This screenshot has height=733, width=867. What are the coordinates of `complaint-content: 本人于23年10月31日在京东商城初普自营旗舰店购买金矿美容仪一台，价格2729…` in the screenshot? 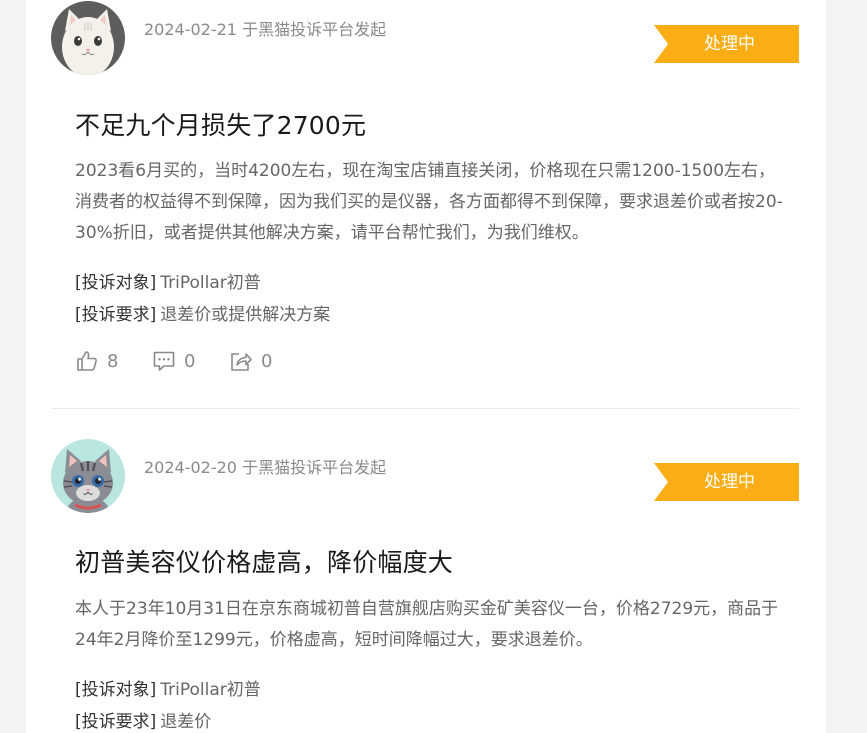 It's located at (430, 625).